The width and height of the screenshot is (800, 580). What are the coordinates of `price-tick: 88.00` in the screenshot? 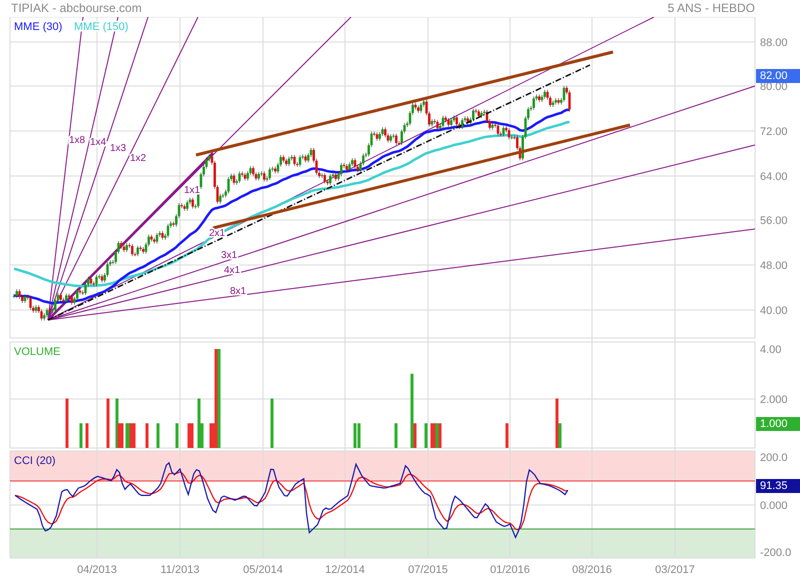 It's located at (774, 43).